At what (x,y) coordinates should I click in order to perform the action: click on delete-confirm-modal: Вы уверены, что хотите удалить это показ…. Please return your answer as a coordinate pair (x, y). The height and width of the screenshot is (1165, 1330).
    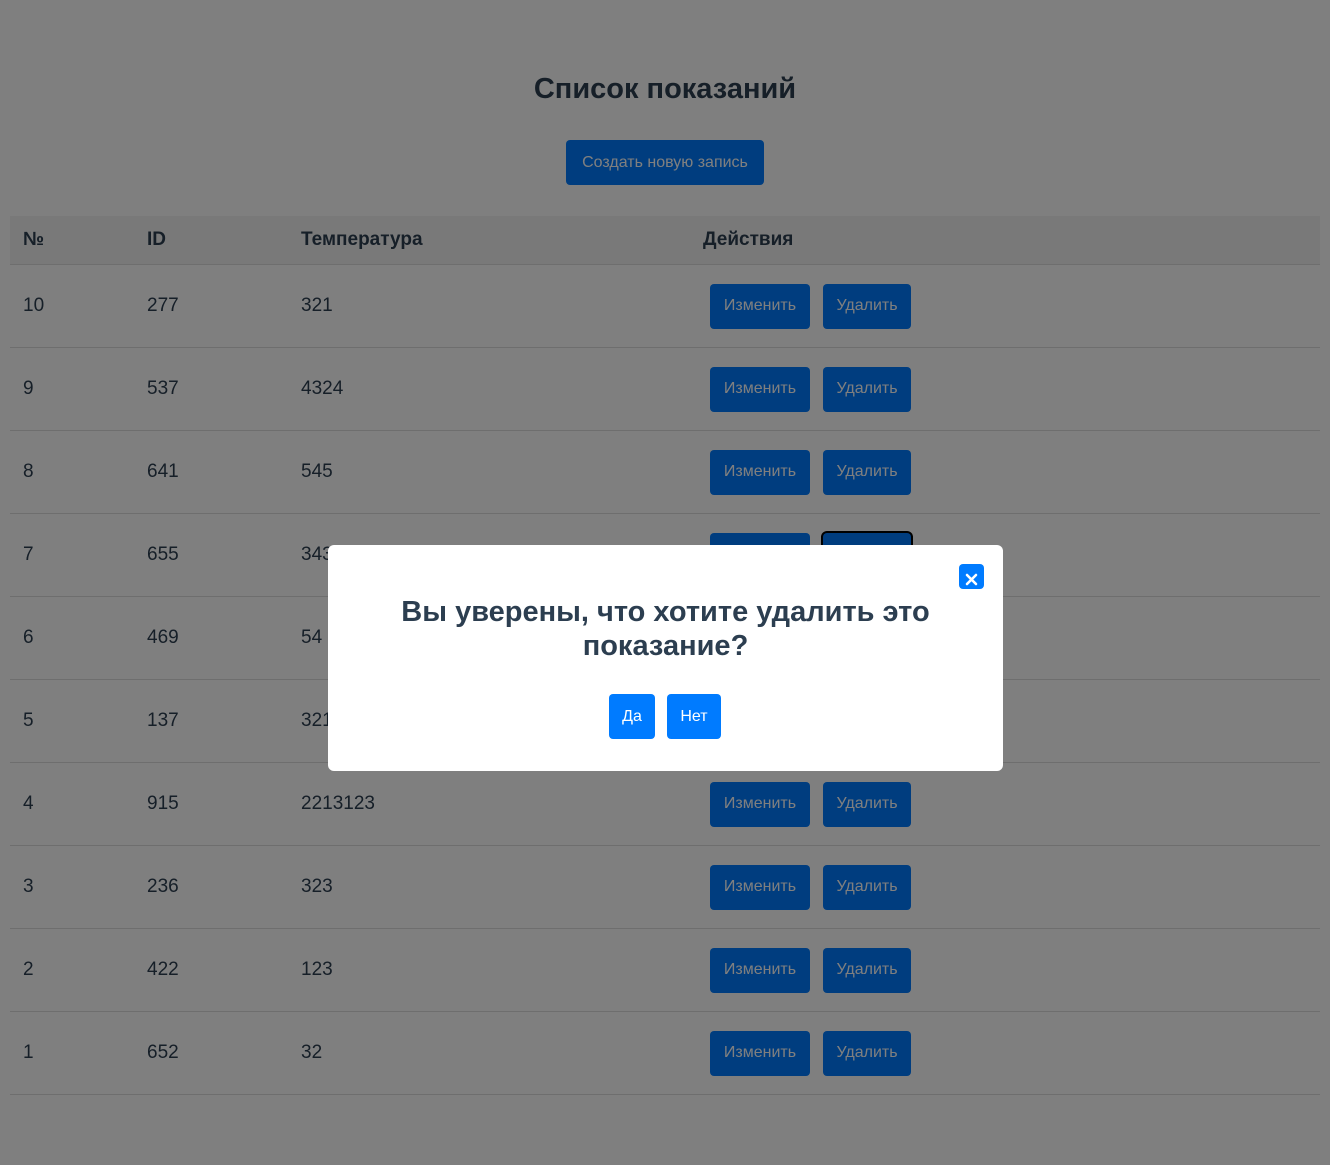
    Looking at the image, I should click on (665, 658).